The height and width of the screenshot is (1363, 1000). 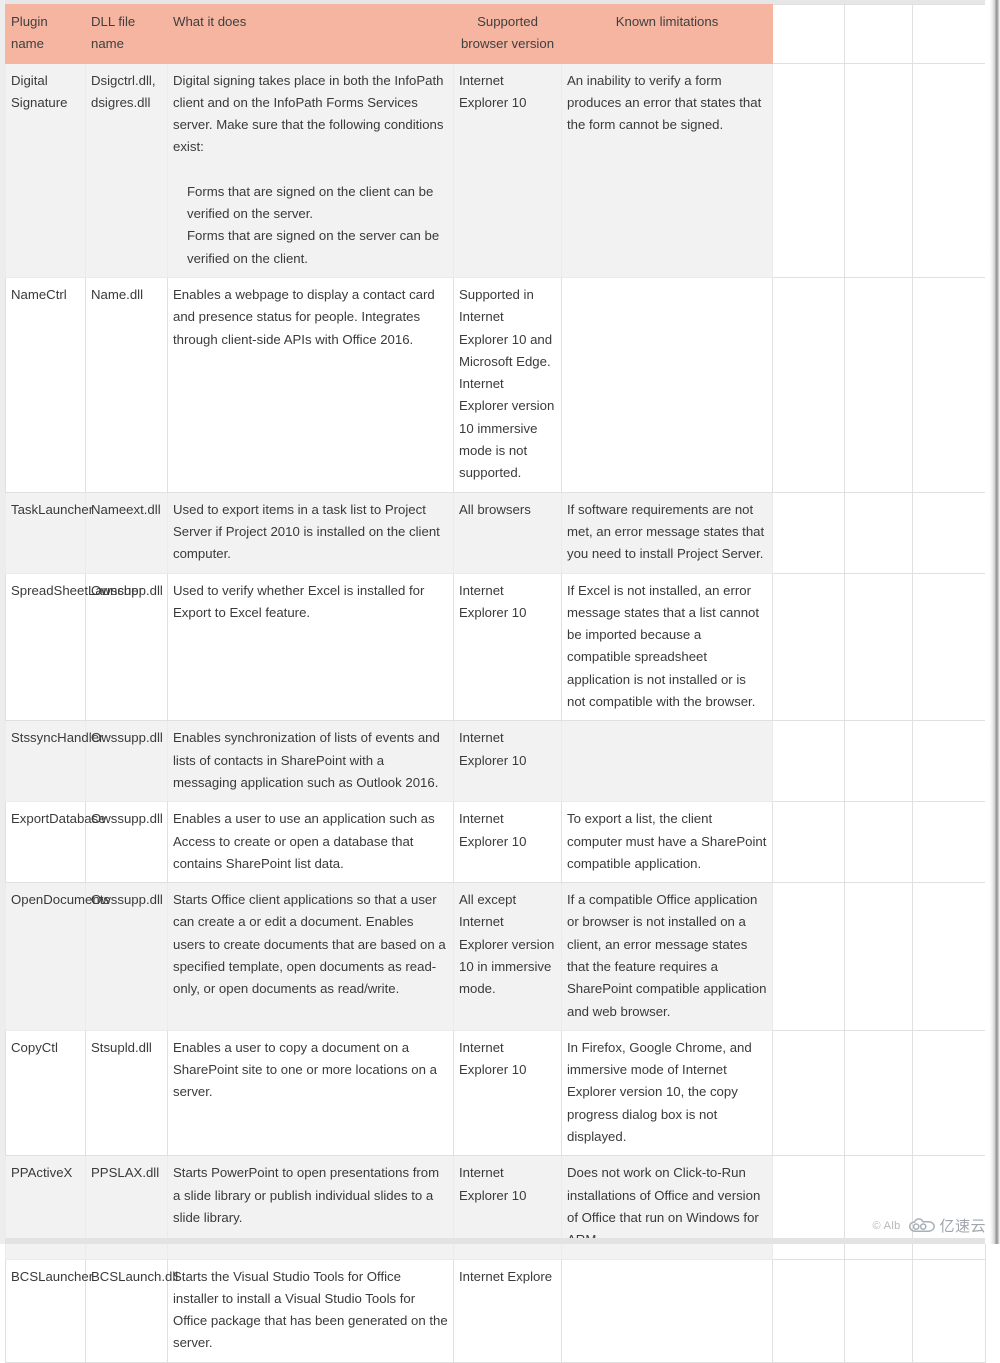 I want to click on cell-plugin-name: NameCtrl, so click(x=45, y=384).